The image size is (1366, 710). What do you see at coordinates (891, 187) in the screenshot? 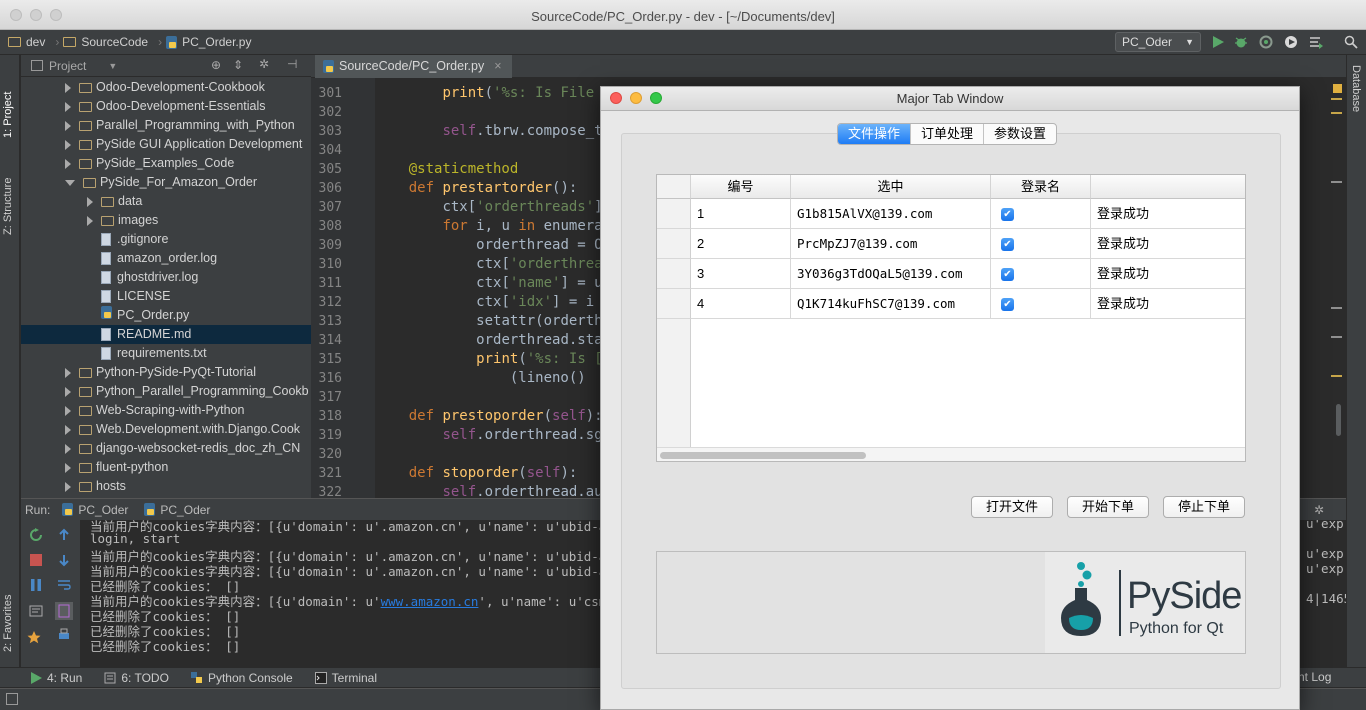
I see `column-header-selected: 选中` at bounding box center [891, 187].